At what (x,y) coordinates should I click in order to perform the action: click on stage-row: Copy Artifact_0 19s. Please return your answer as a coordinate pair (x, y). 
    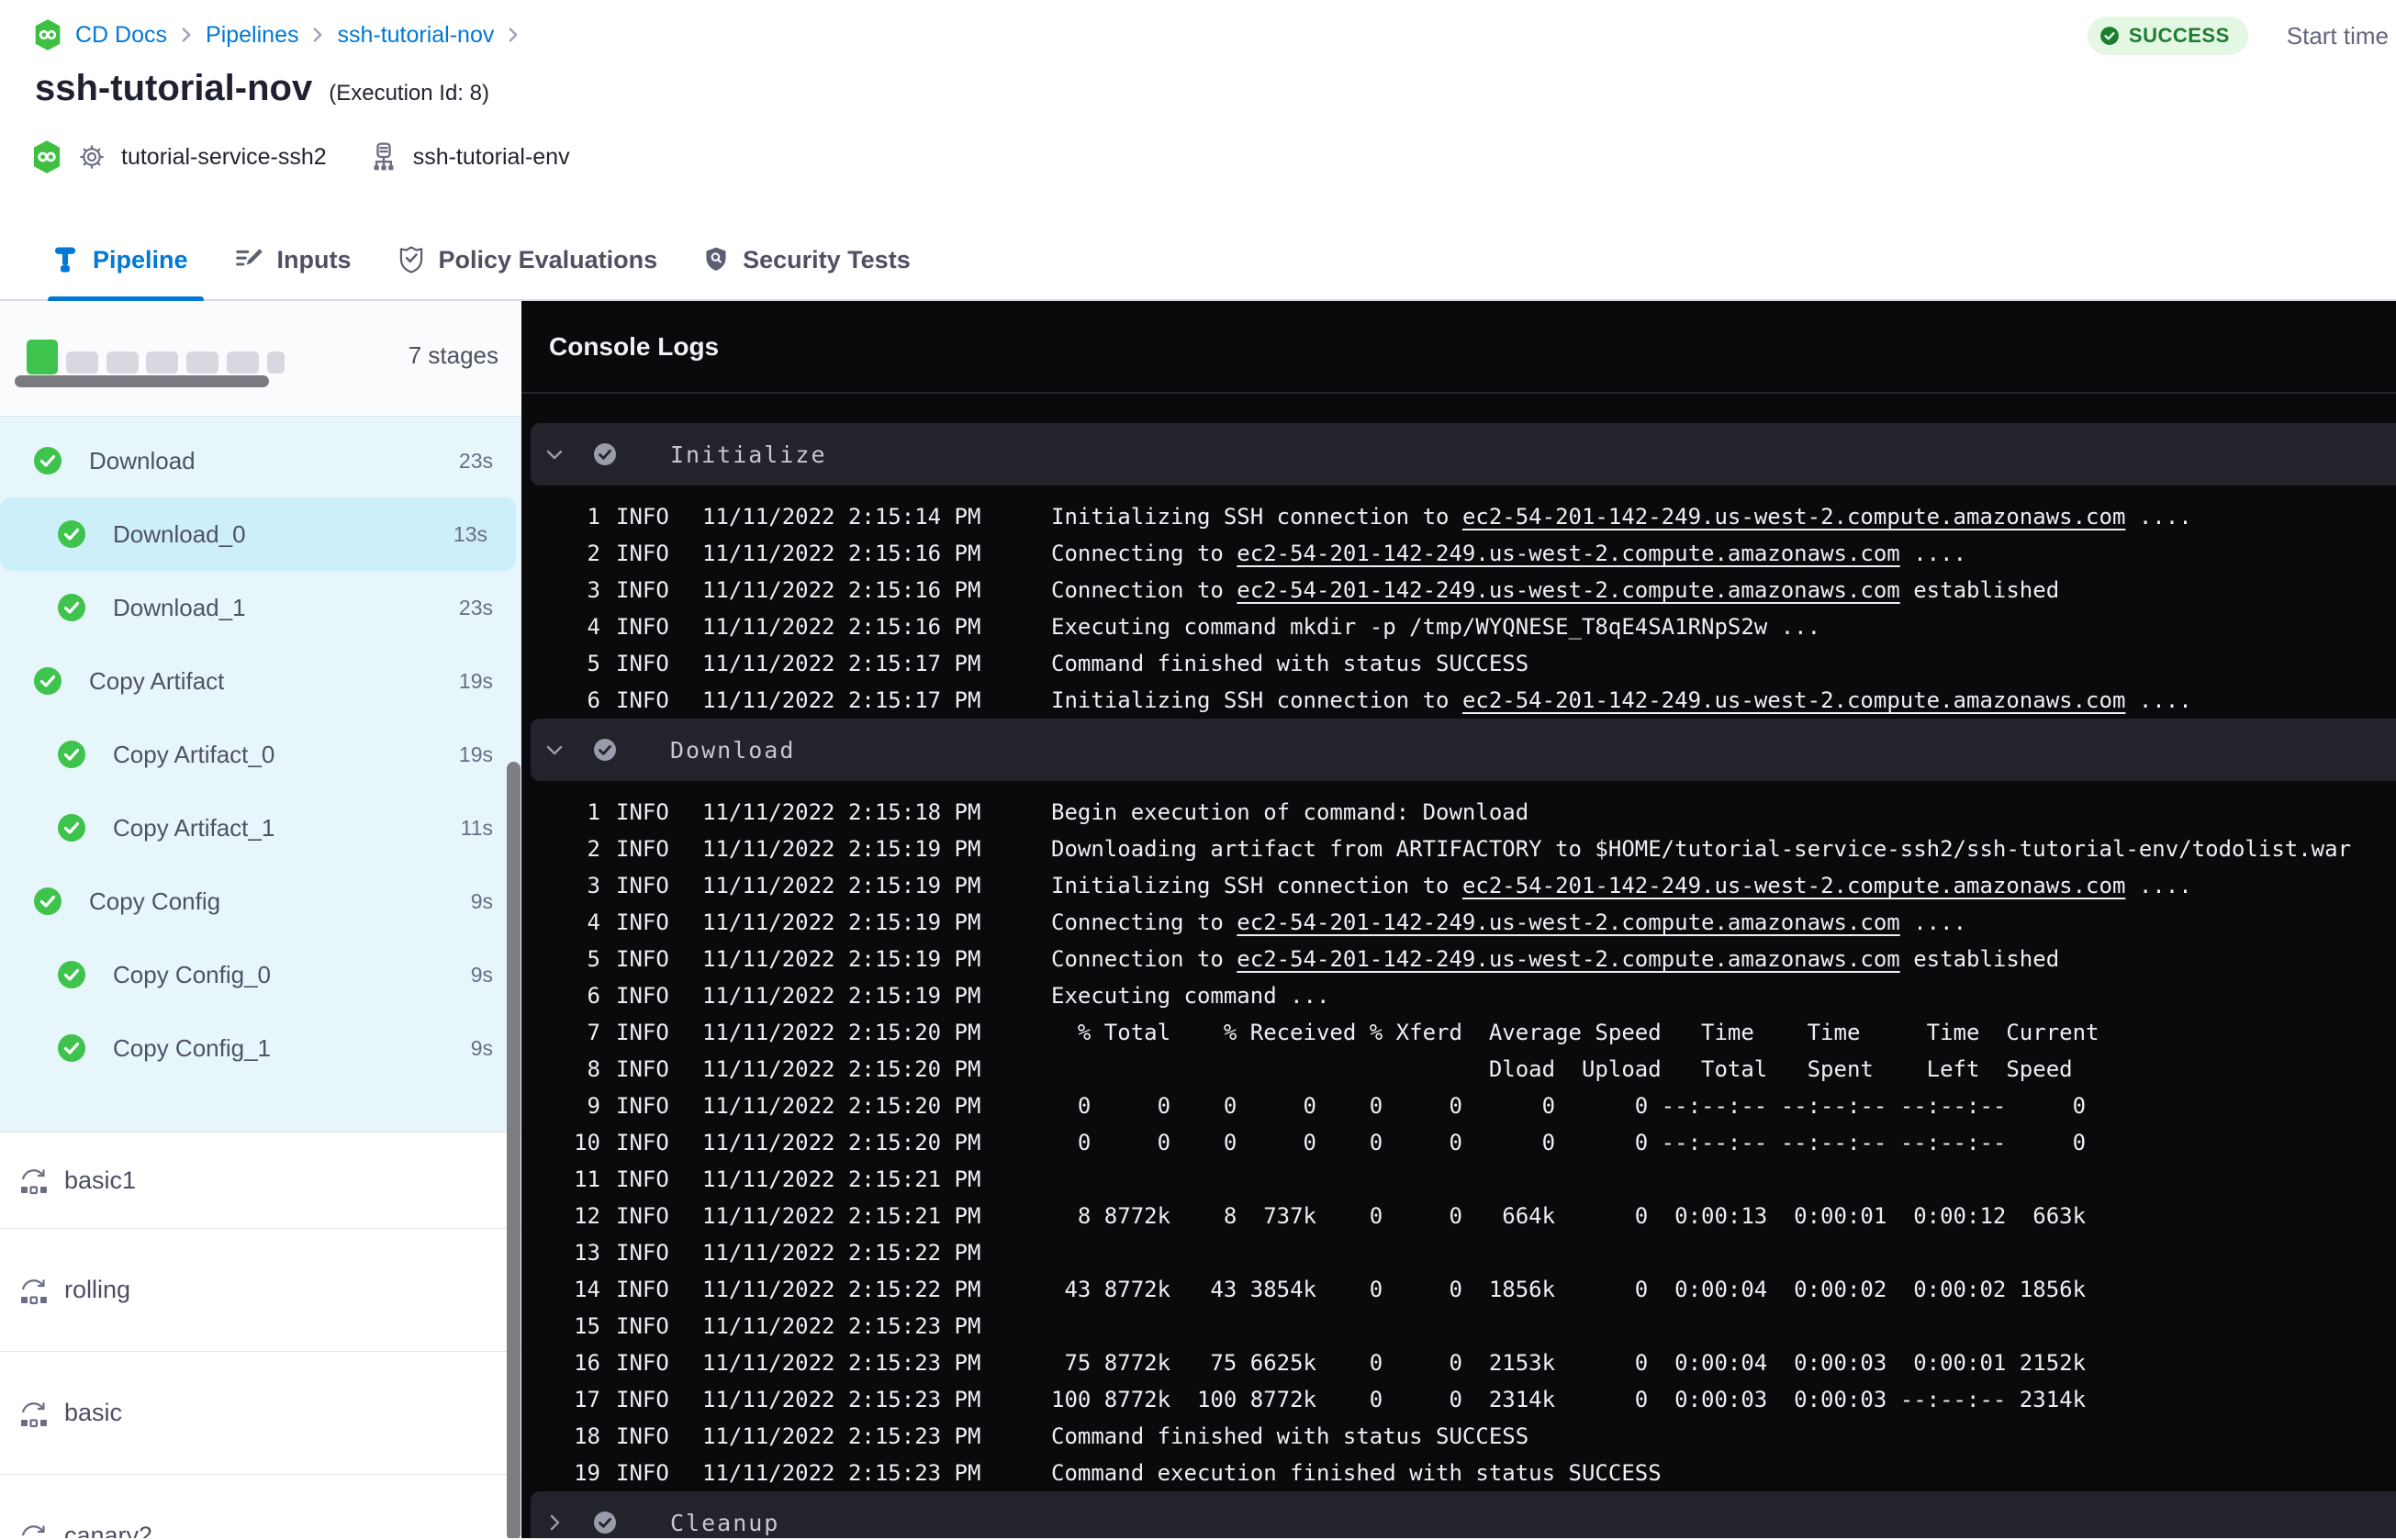
    Looking at the image, I should click on (260, 755).